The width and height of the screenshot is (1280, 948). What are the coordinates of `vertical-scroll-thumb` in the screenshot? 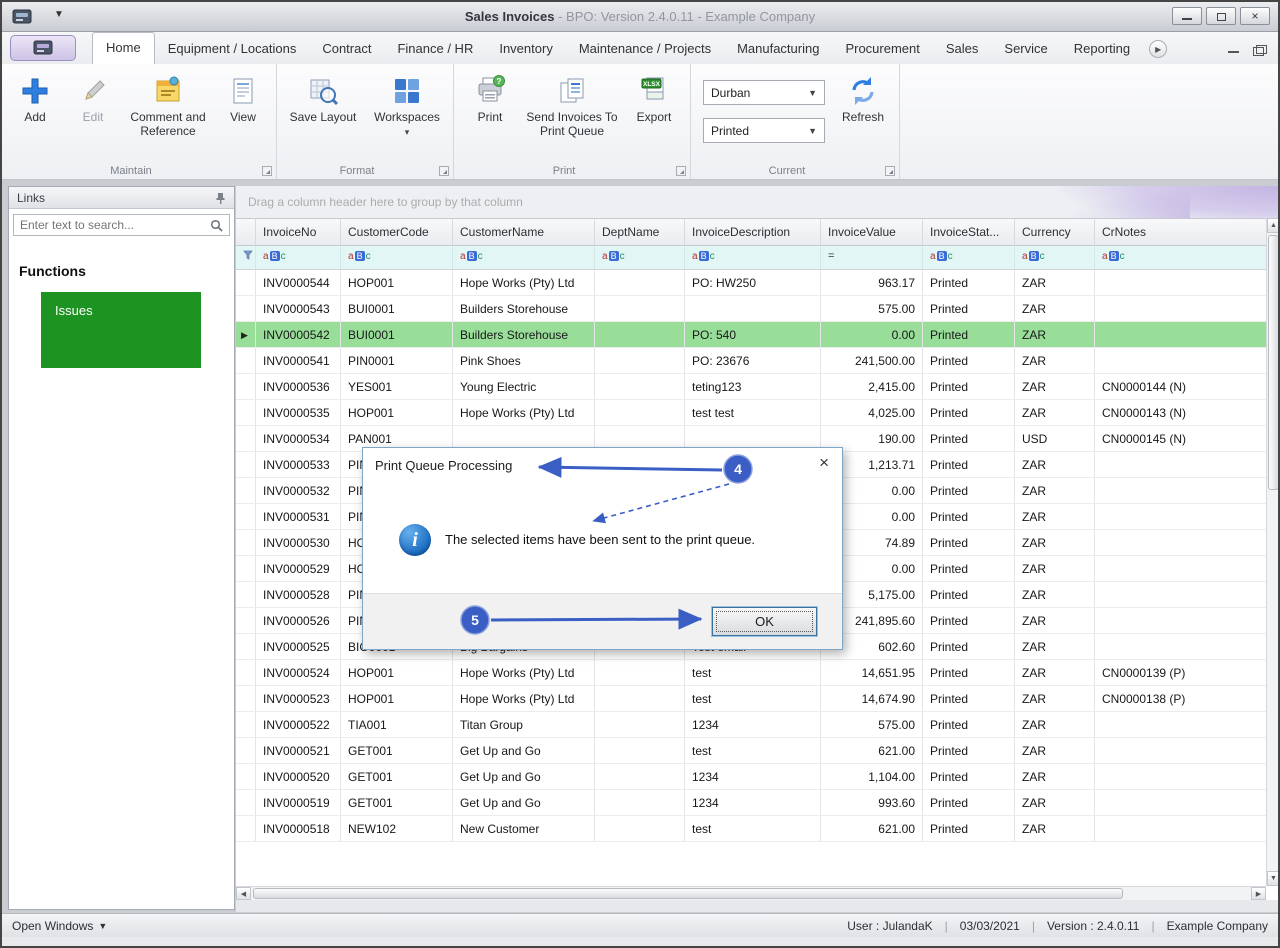 It's located at (1273, 362).